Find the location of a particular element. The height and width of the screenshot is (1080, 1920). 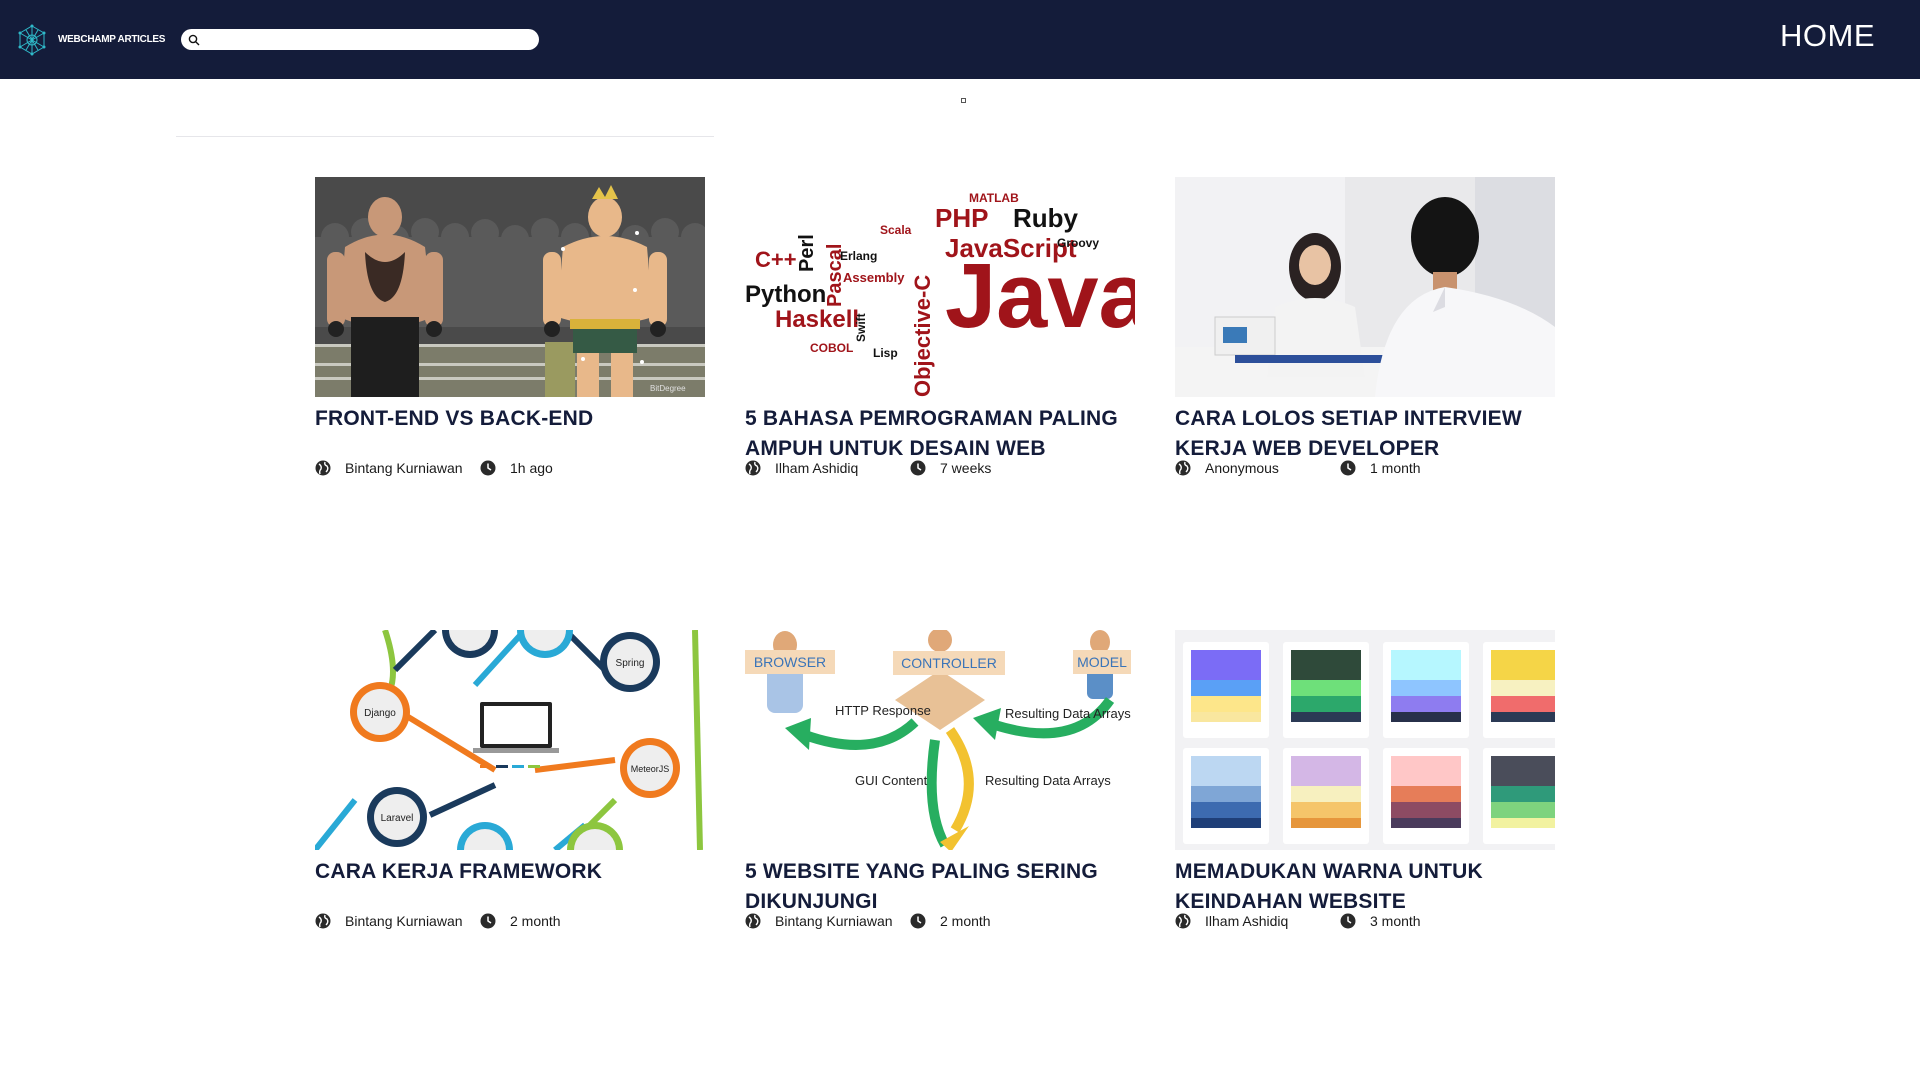

article-time: 1h ago is located at coordinates (531, 468).